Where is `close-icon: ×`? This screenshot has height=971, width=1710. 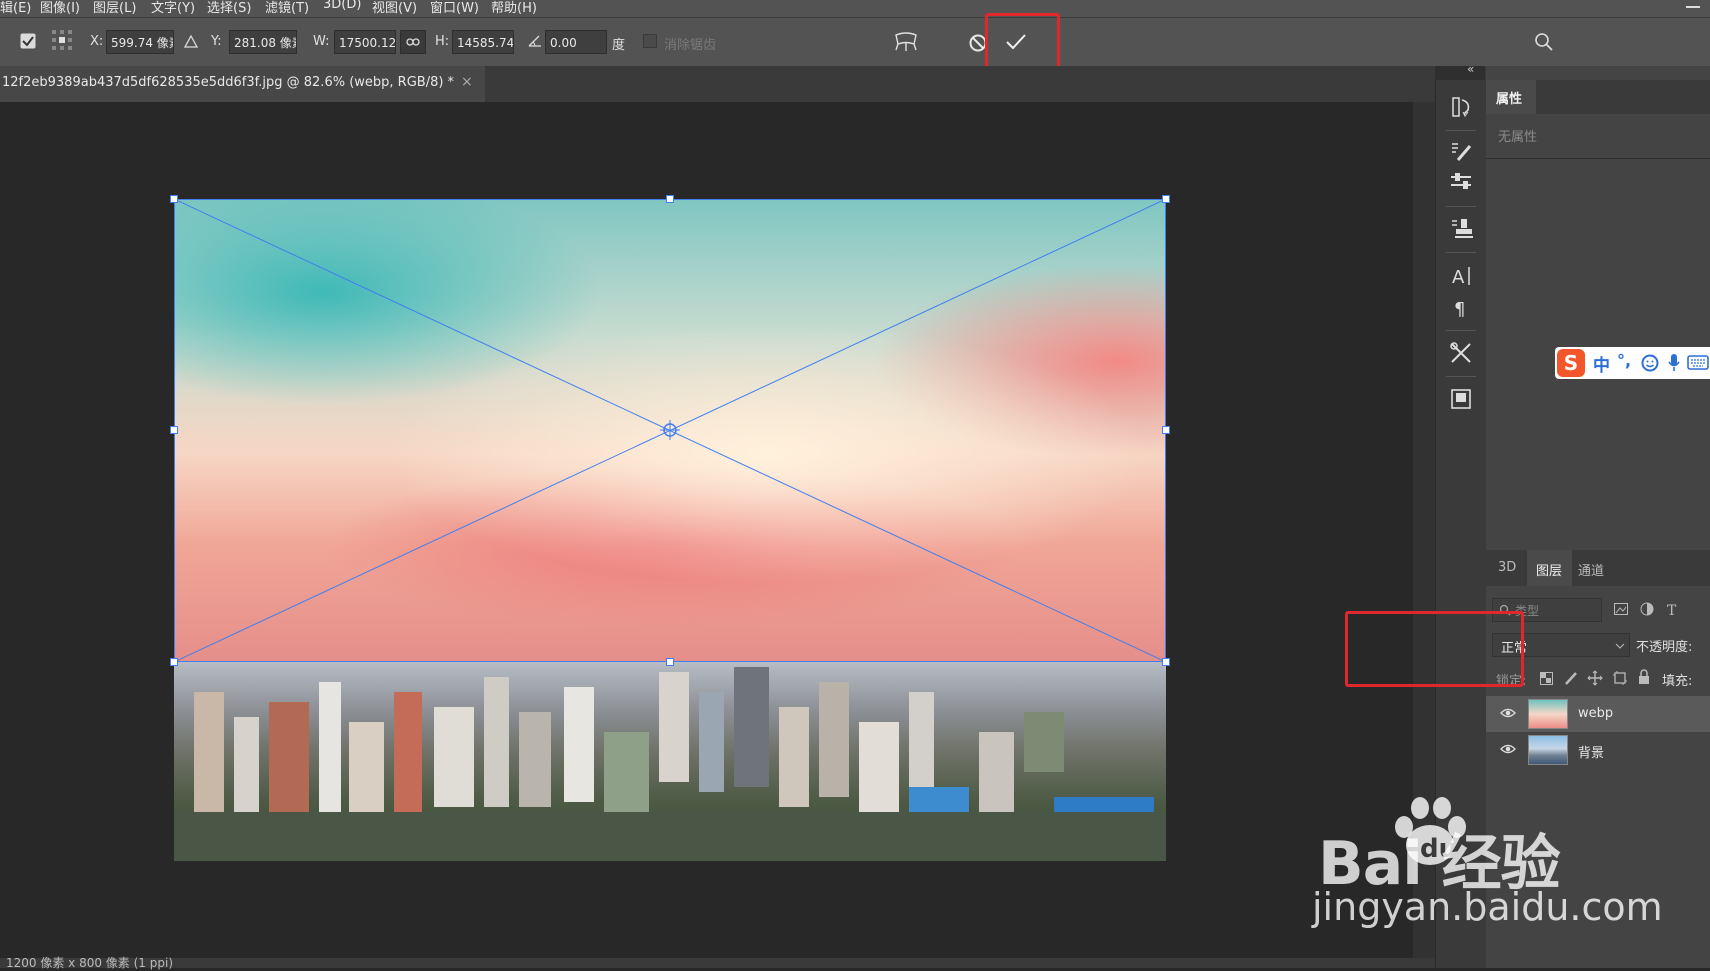 close-icon: × is located at coordinates (467, 82).